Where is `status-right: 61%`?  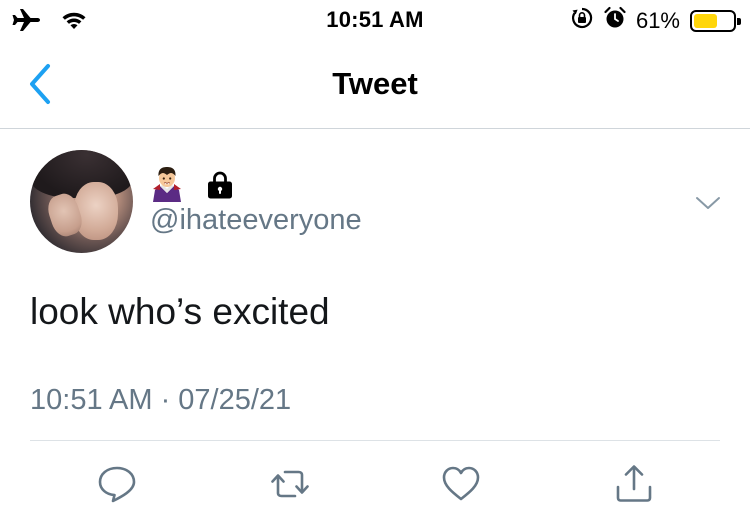
status-right: 61% is located at coordinates (655, 21).